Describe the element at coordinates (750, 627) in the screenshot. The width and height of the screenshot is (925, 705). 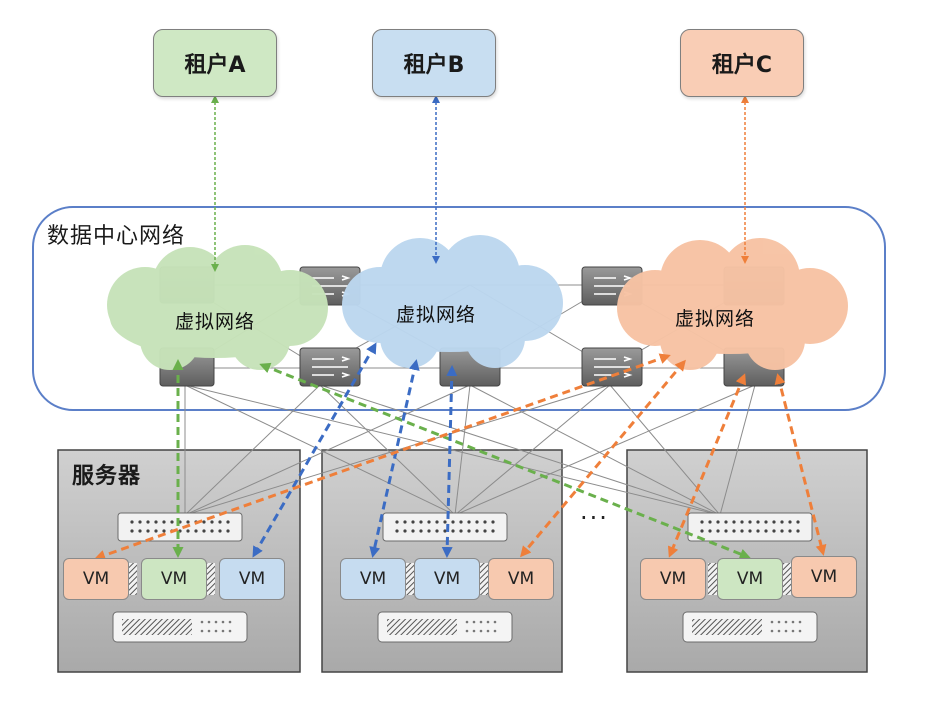
I see `server-3-drive` at that location.